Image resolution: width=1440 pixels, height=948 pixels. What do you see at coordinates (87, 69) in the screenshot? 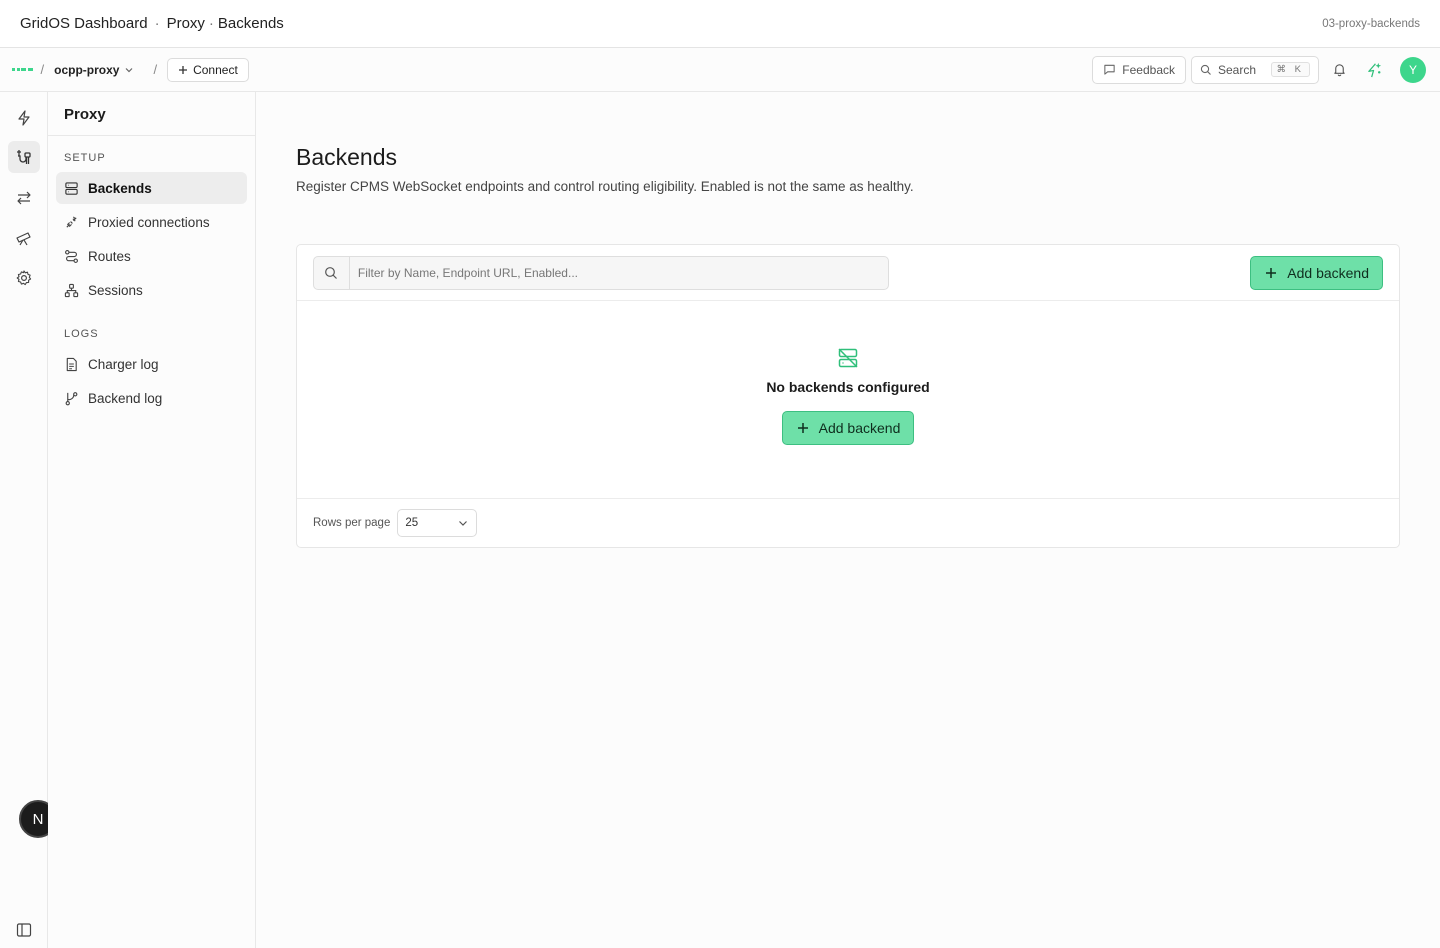
I see `project-name: ocpp-proxy` at bounding box center [87, 69].